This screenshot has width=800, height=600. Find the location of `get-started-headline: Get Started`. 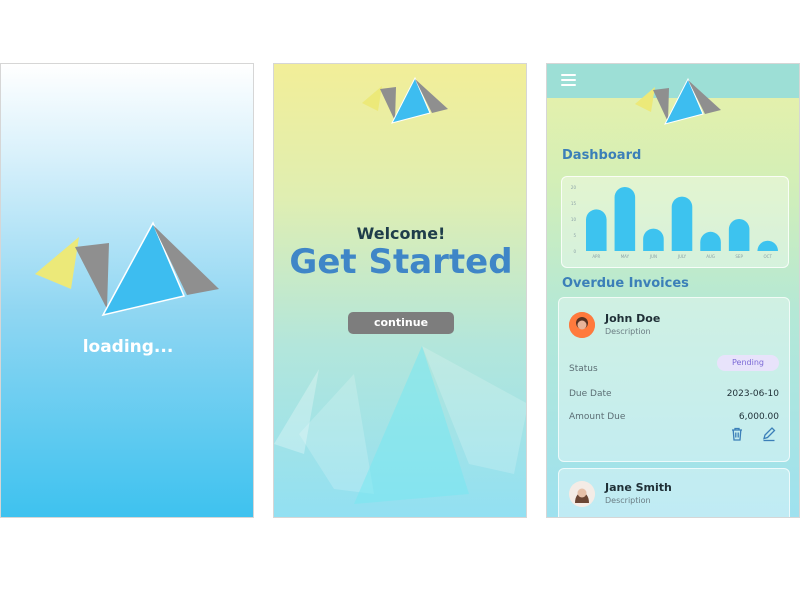

get-started-headline: Get Started is located at coordinates (401, 262).